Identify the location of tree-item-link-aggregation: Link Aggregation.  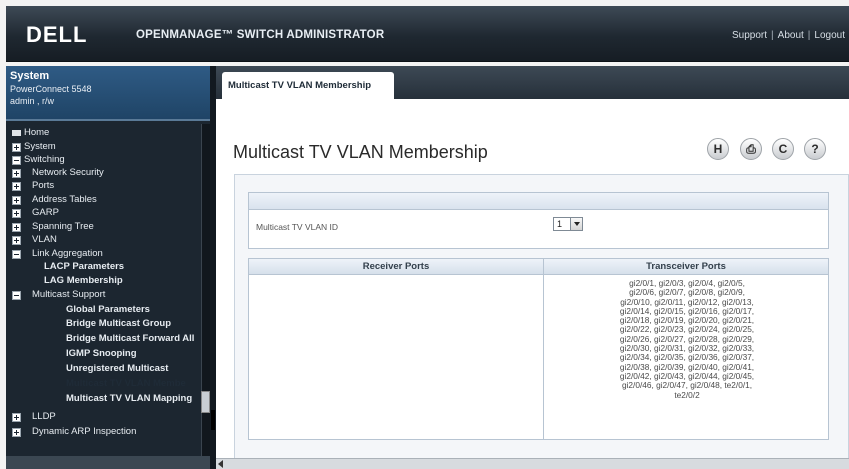
(101, 254).